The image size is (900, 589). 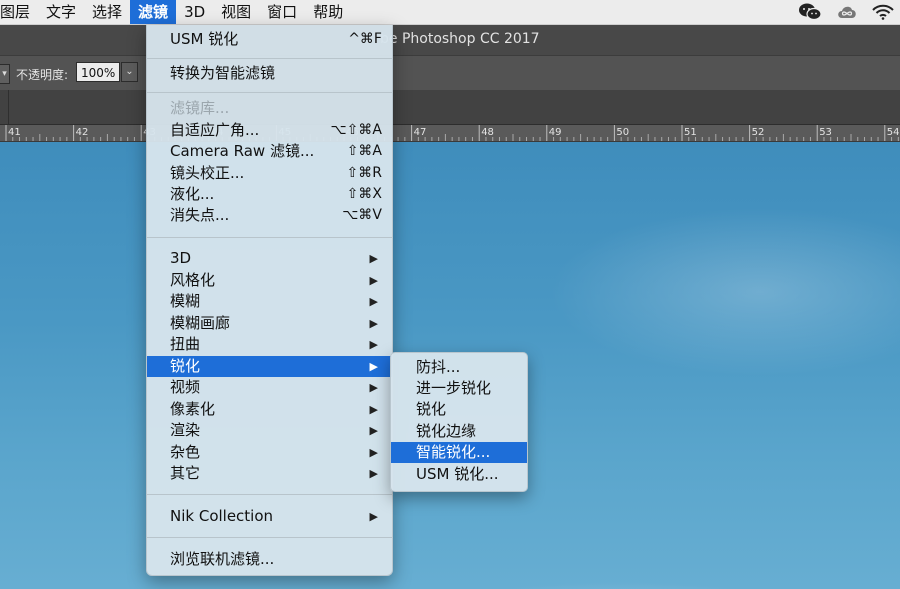 I want to click on horizontal-ruler: 4142434445464748495051525354, so click(x=450, y=133).